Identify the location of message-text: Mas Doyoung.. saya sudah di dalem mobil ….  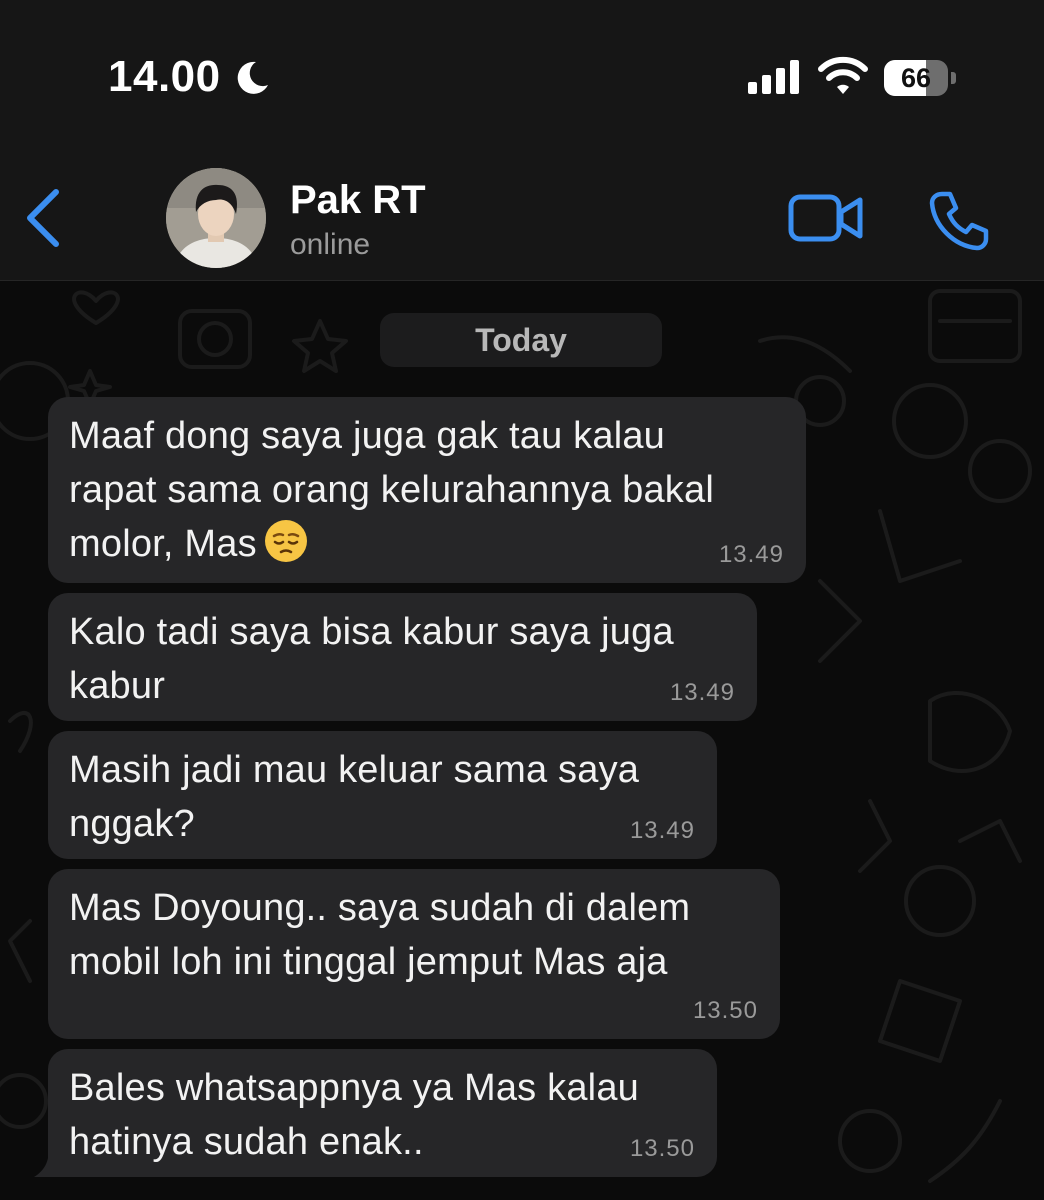
(380, 935).